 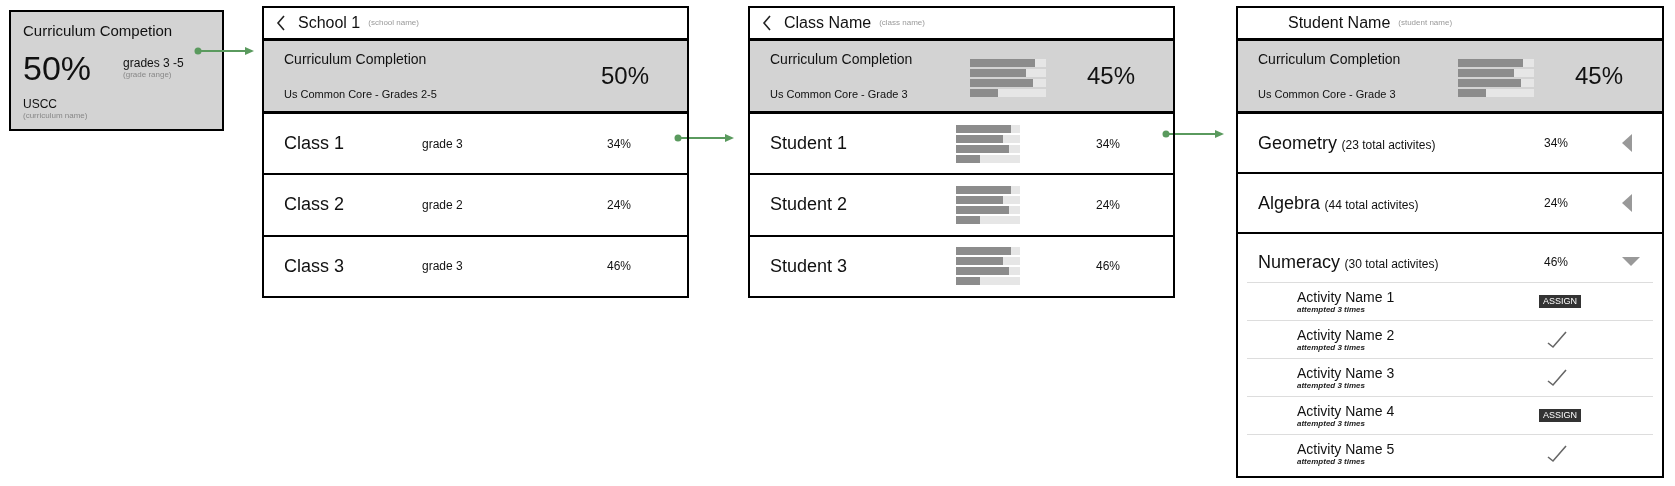 What do you see at coordinates (393, 23) in the screenshot?
I see `panel-hint: (school name)` at bounding box center [393, 23].